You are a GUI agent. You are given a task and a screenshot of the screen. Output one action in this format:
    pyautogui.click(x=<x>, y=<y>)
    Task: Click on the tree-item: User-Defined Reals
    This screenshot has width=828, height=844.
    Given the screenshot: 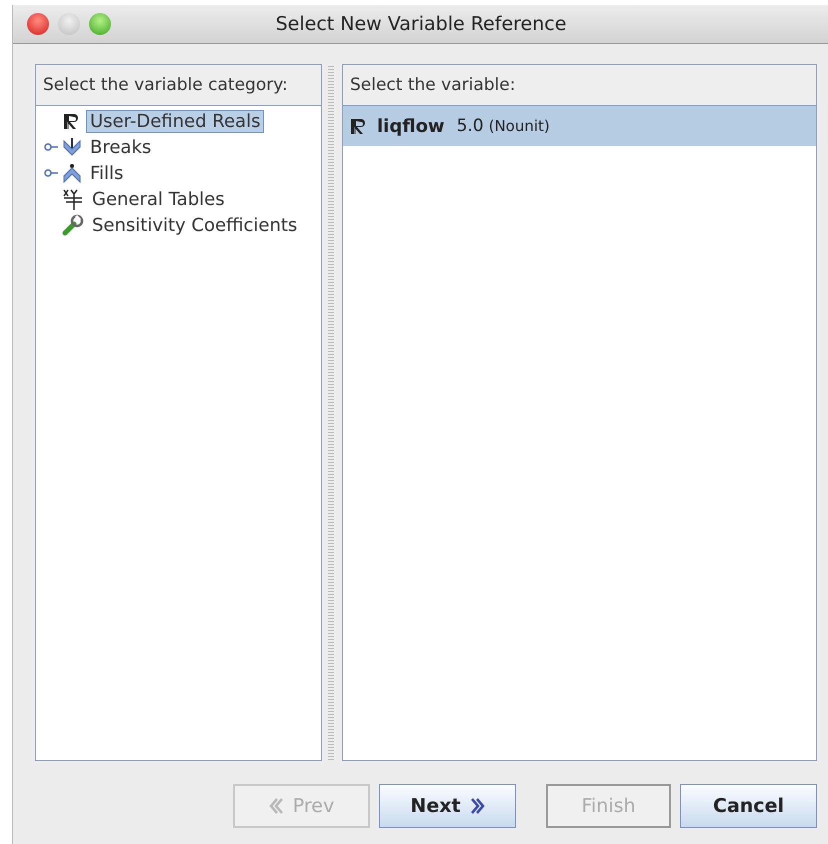 What is the action you would take?
    pyautogui.click(x=175, y=121)
    